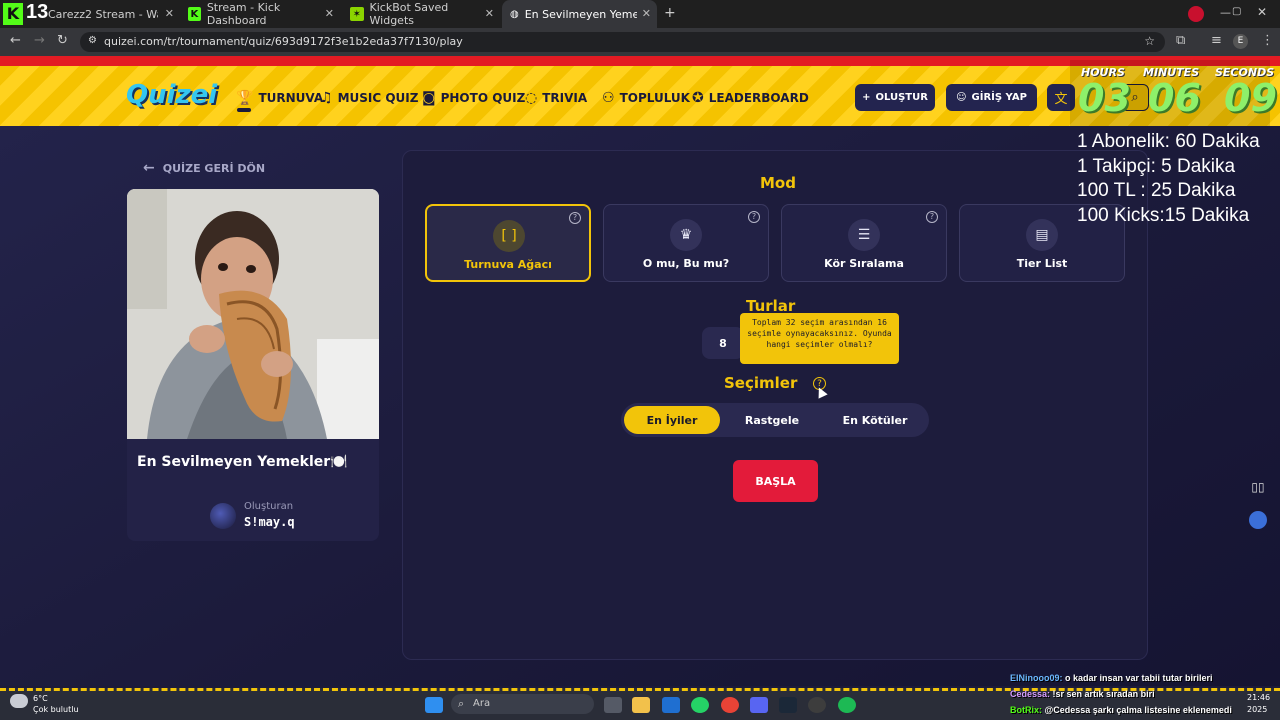 This screenshot has height=720, width=1280. Describe the element at coordinates (1258, 520) in the screenshot. I see `chrome-extension-icon` at that location.